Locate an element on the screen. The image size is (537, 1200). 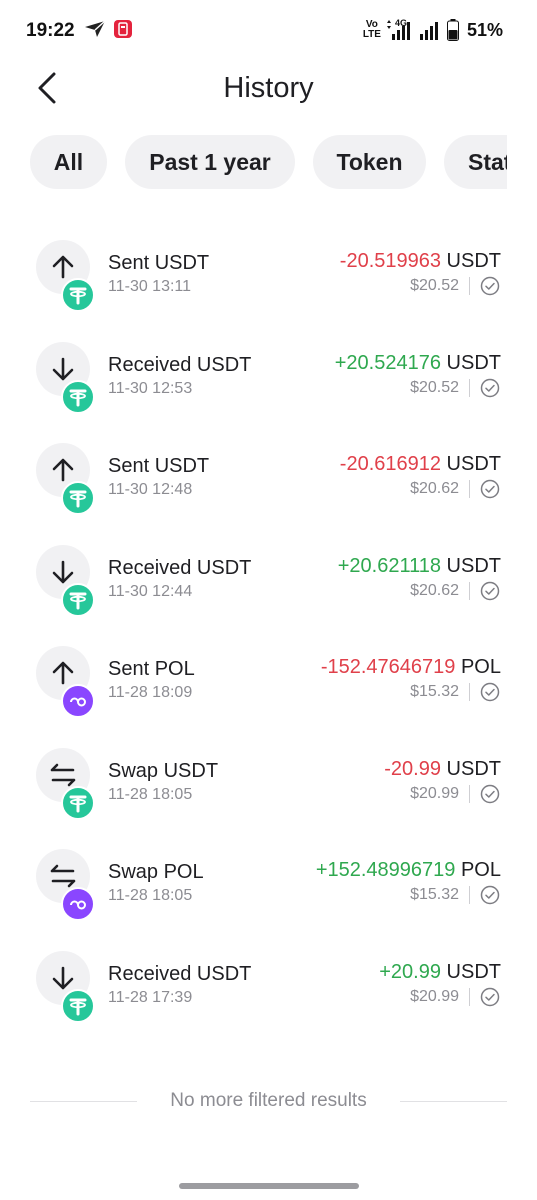
battery-icon is located at coordinates (452, 30).